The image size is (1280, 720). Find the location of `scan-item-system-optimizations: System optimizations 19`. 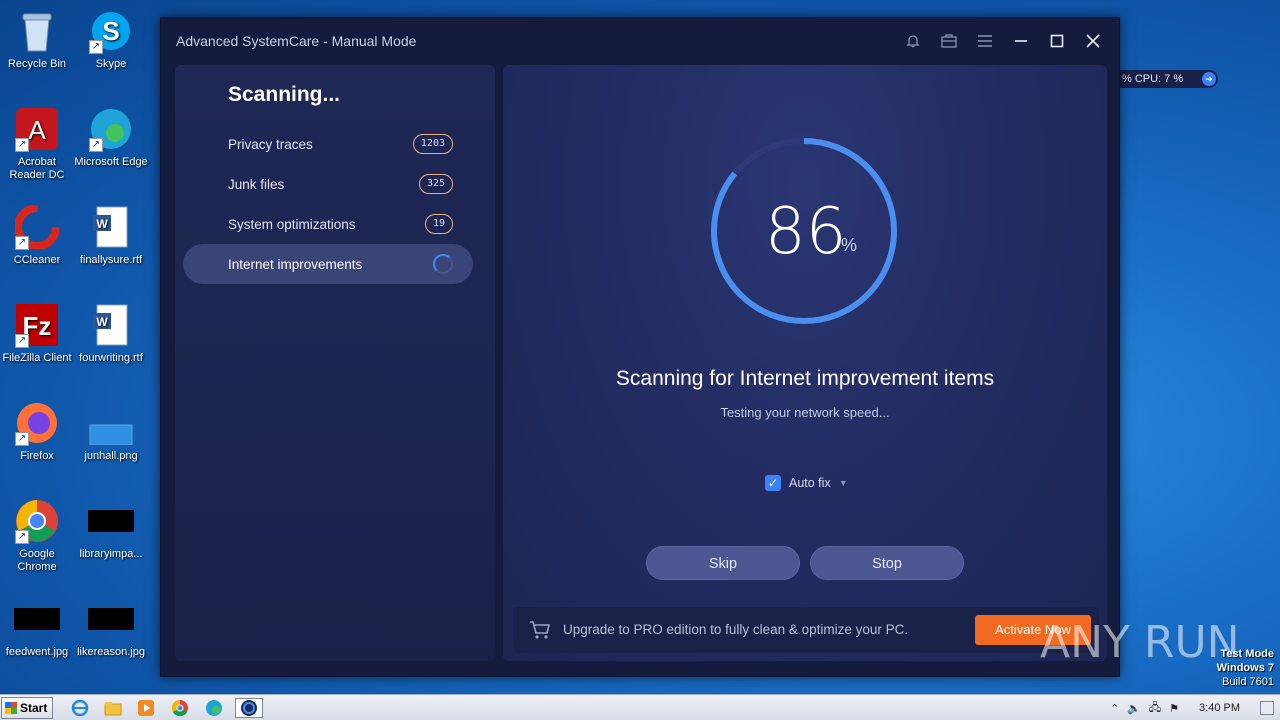

scan-item-system-optimizations: System optimizations 19 is located at coordinates (328, 224).